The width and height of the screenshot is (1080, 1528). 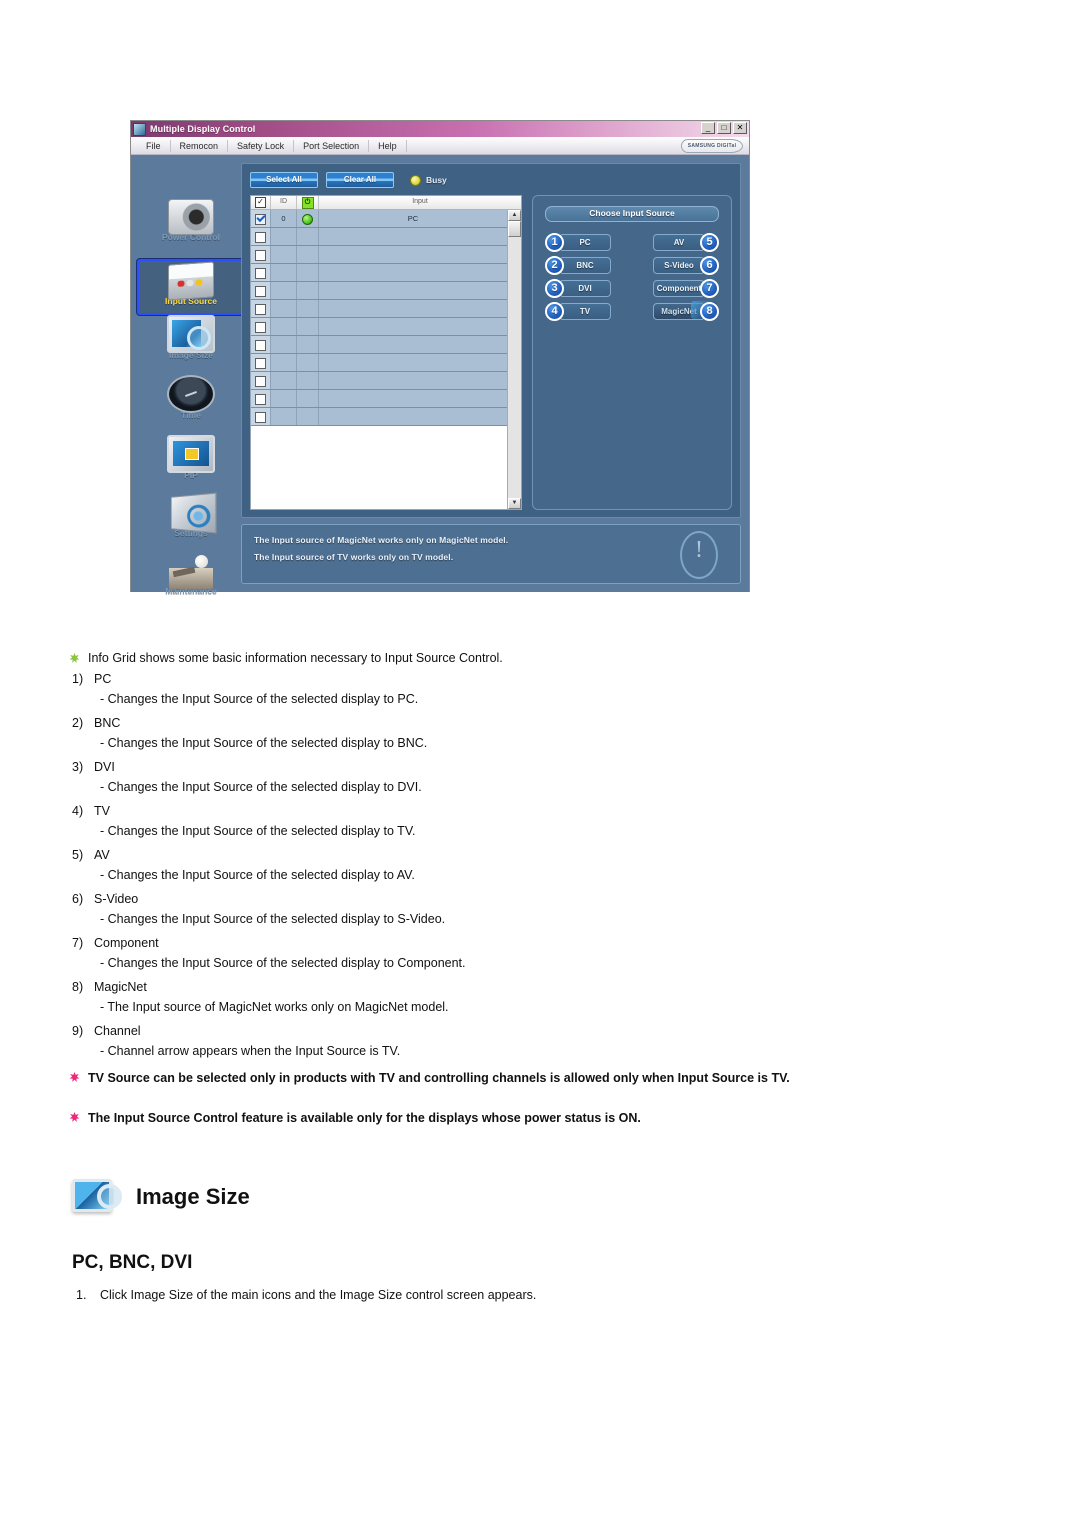 I want to click on window-controls: _ □ ✕, so click(x=724, y=128).